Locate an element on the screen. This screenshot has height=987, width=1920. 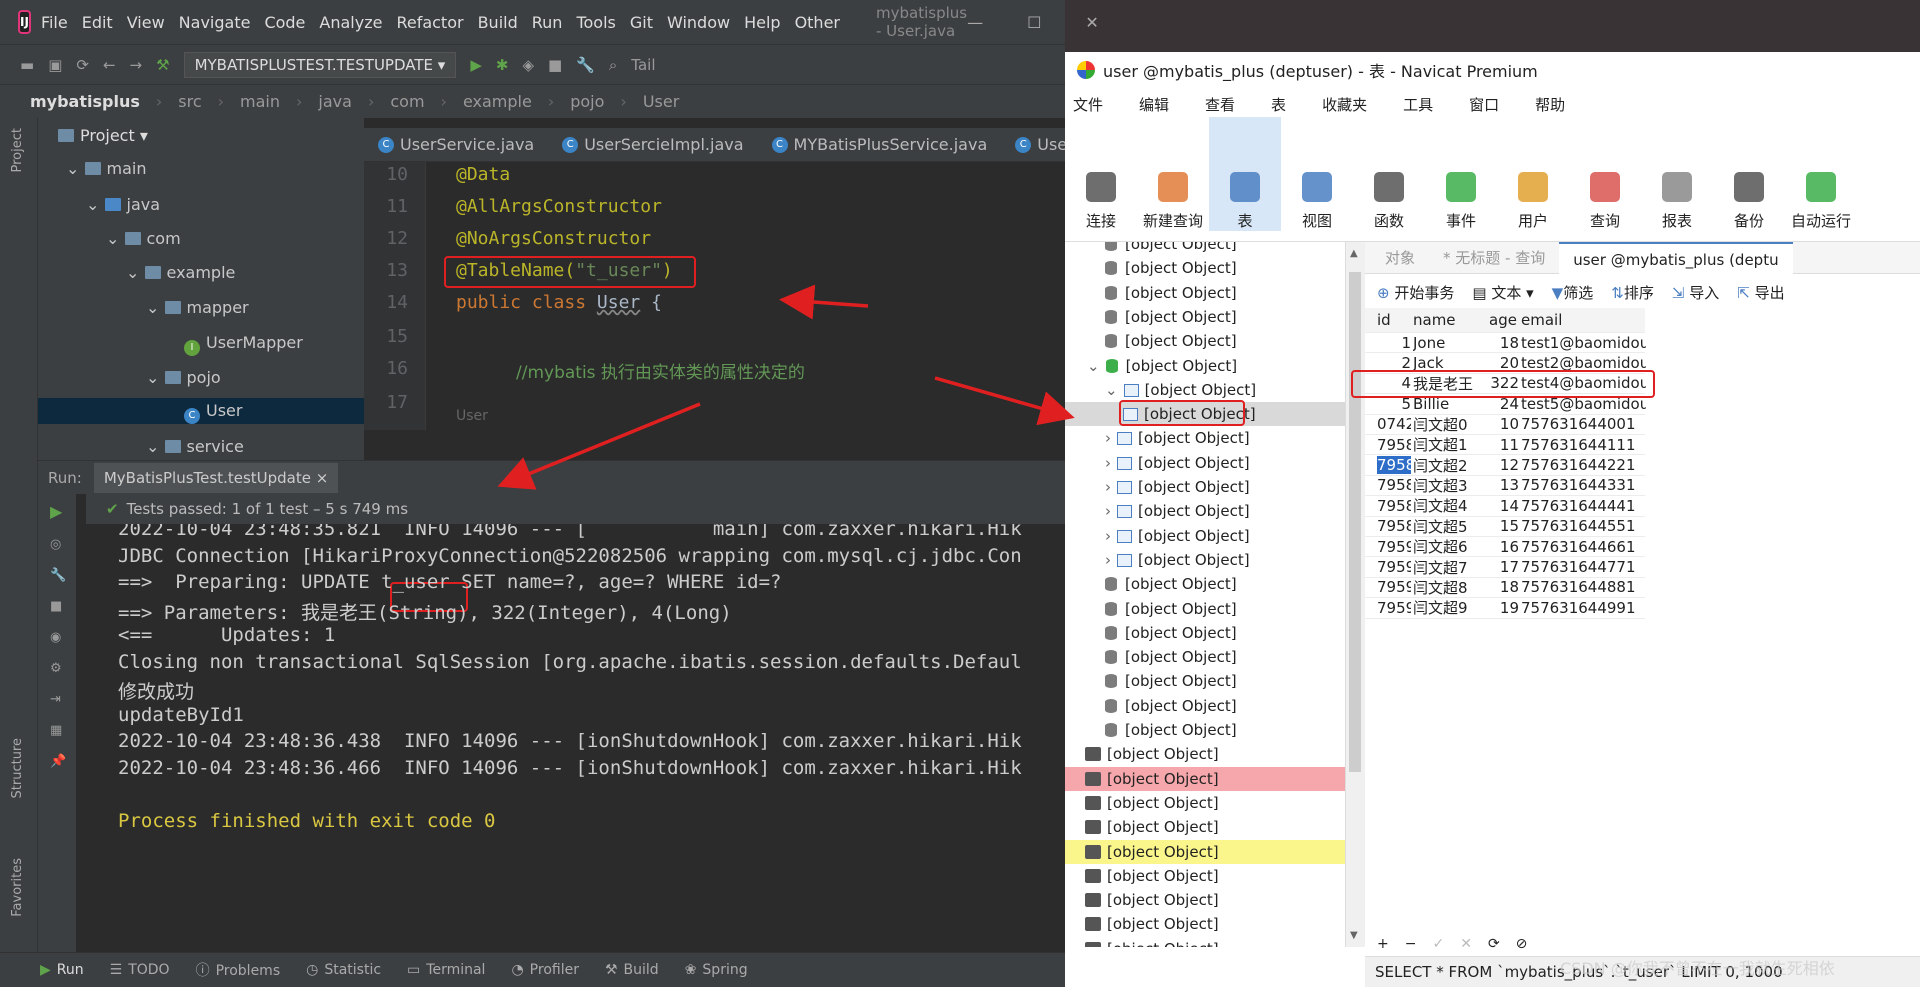
project-side-tab: Project is located at coordinates (17, 150).